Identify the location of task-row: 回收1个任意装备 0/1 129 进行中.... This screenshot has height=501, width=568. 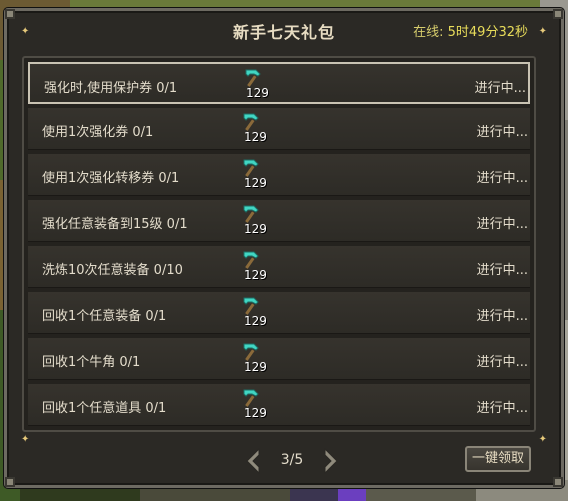
(279, 313).